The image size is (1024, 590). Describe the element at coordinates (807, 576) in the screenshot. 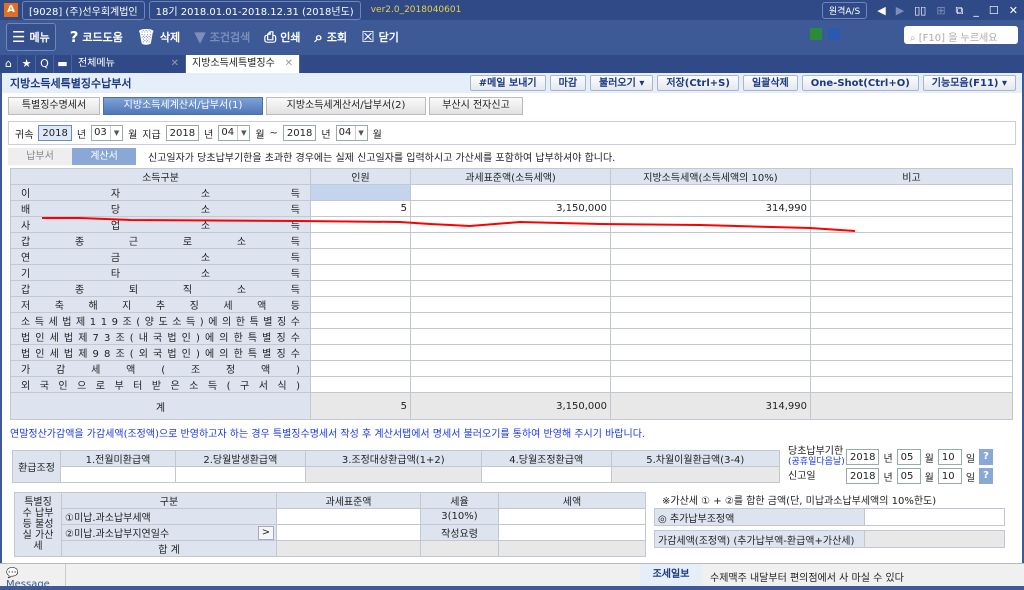

I see `news-ticker: 수제맥주 내달부터 편의점에서 사 마실 수 있다` at that location.